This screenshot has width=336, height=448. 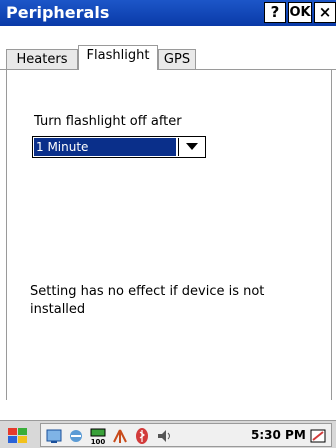 I want to click on connection-icon, so click(x=54, y=436).